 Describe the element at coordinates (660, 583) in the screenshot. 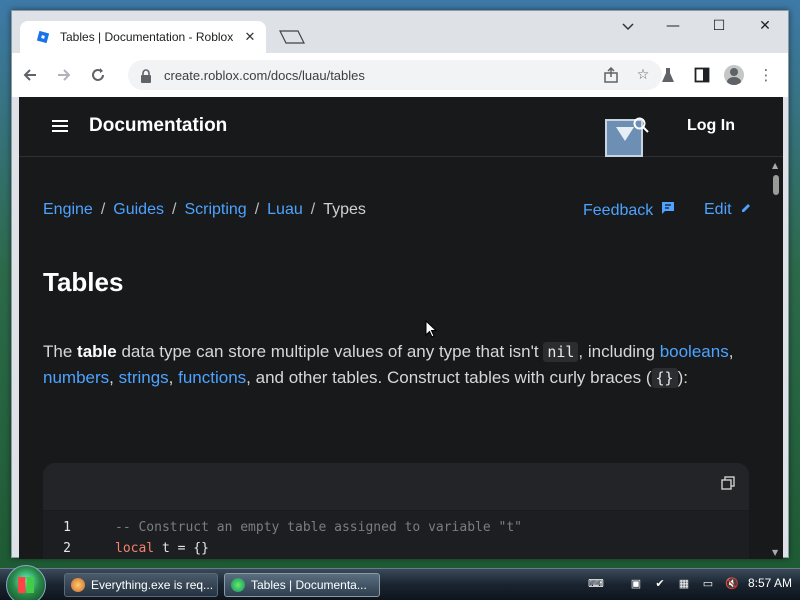

I see `security-icon: ✔` at that location.